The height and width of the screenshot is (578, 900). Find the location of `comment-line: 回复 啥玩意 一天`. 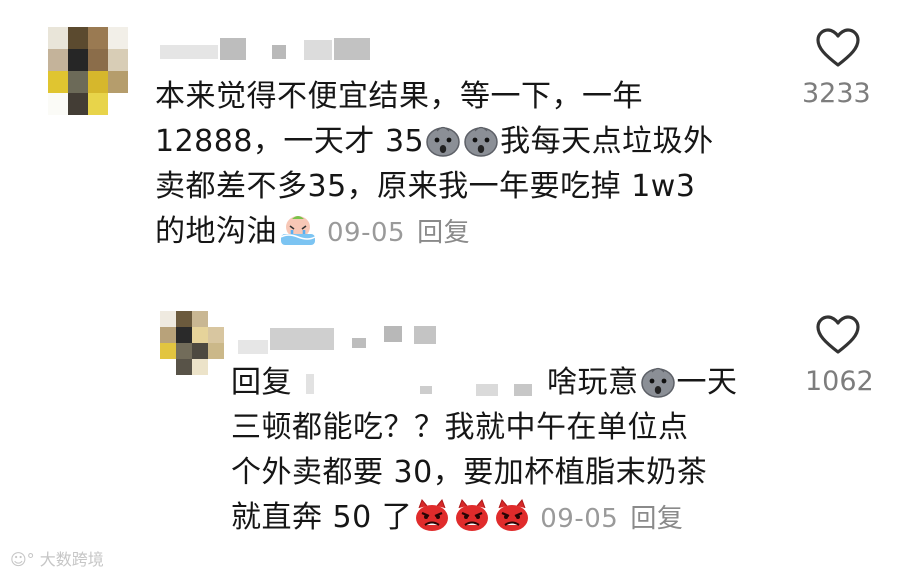

comment-line: 回复 啥玩意 一天 is located at coordinates (484, 382).